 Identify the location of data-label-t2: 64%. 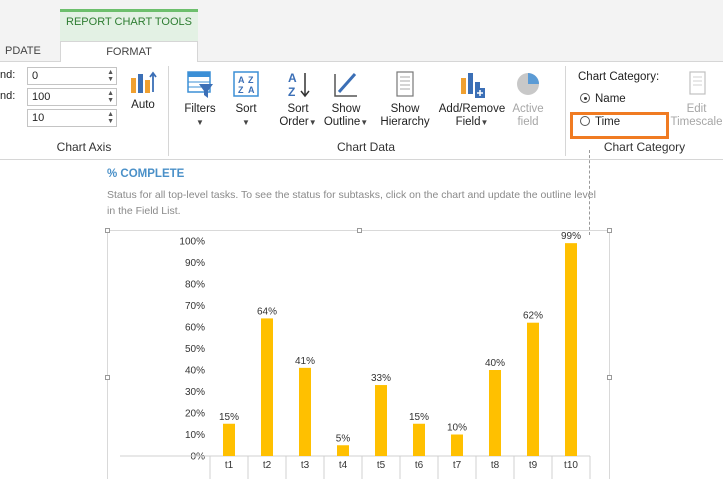
(267, 311).